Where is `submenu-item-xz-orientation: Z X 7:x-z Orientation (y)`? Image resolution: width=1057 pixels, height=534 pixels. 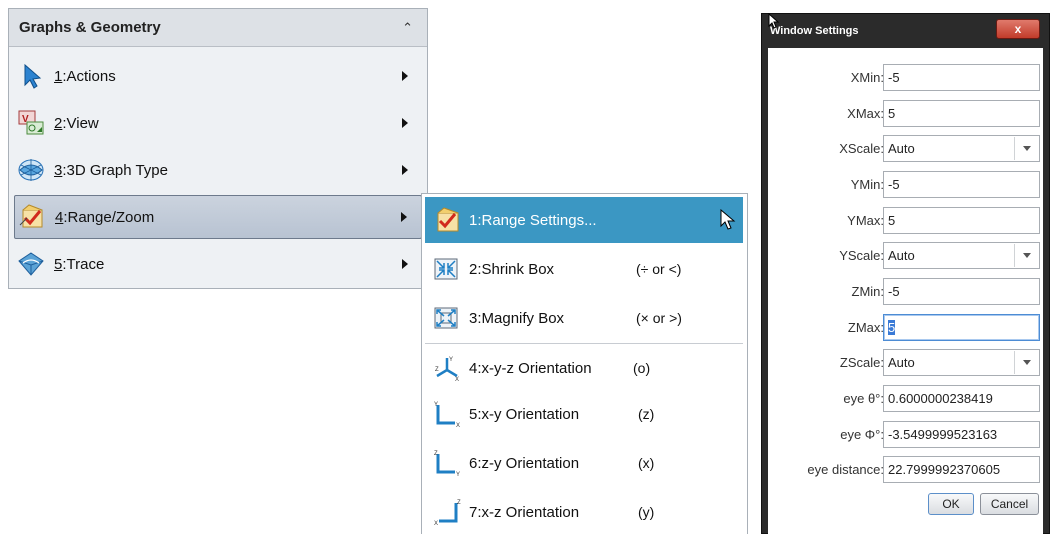
submenu-item-xz-orientation: Z X 7:x-z Orientation (y) is located at coordinates (584, 511).